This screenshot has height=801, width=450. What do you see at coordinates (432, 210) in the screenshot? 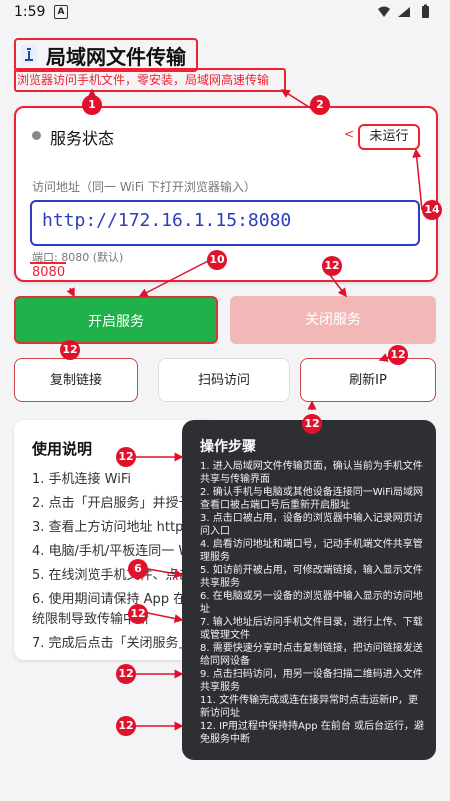
I see `annotation-badge: 14` at bounding box center [432, 210].